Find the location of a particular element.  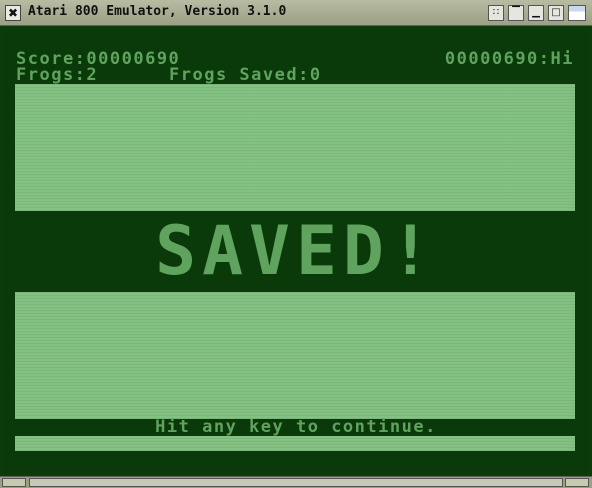

maximize-icon: □ is located at coordinates (556, 13).